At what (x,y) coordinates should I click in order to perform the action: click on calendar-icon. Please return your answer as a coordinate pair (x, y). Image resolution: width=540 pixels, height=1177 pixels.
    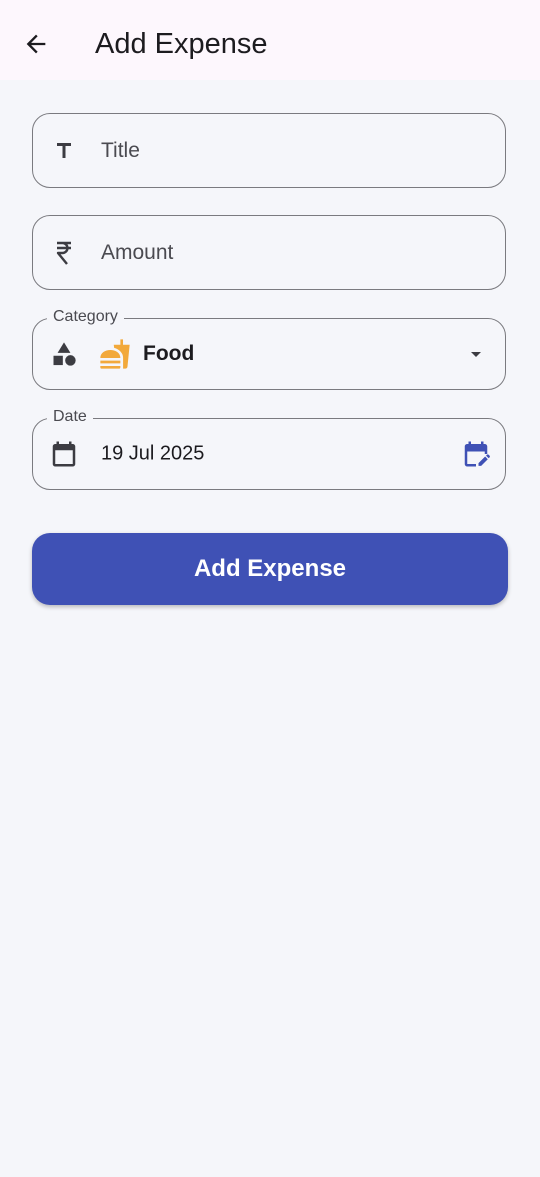
    Looking at the image, I should click on (64, 454).